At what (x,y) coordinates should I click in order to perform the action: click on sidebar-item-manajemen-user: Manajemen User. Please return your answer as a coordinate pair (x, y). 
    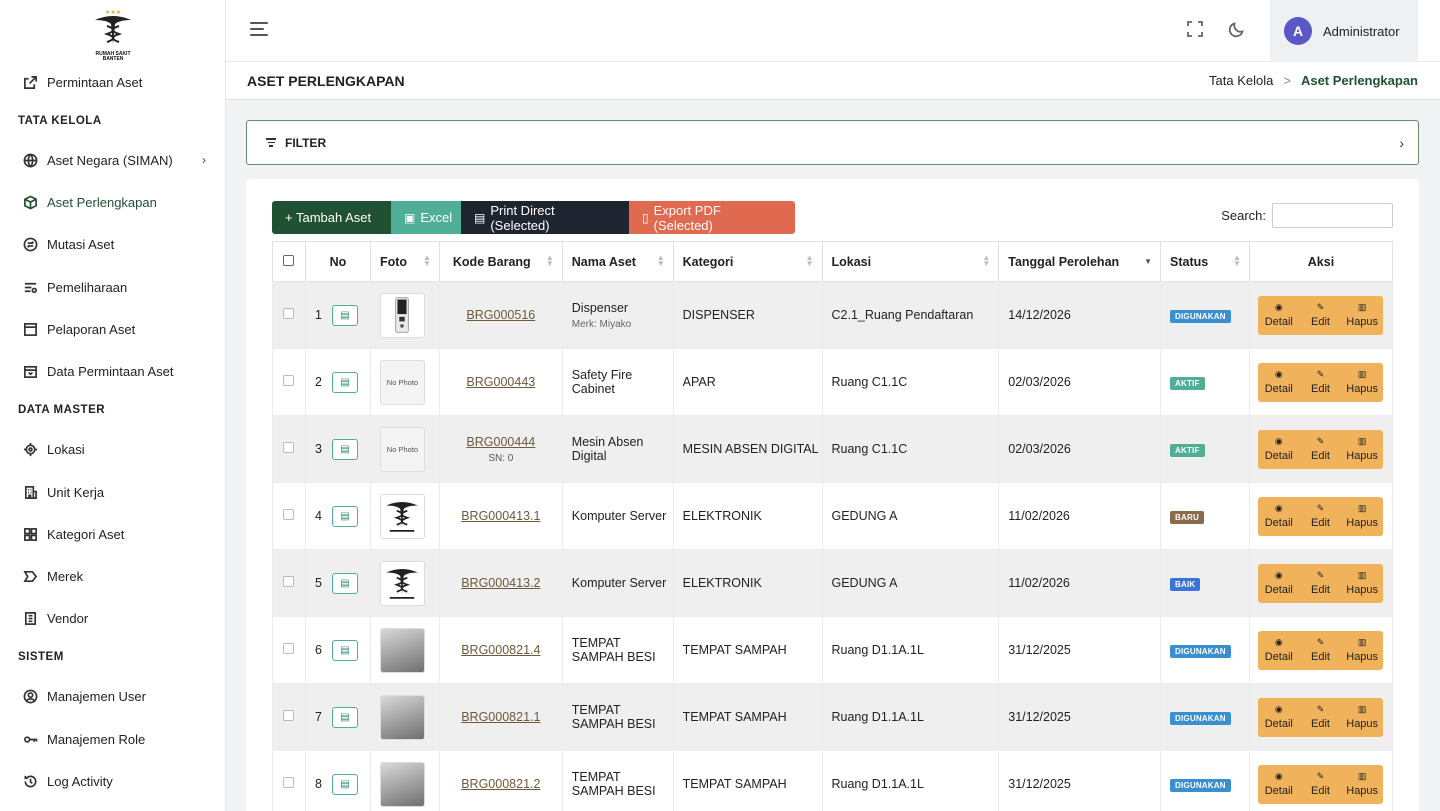
    Looking at the image, I should click on (113, 696).